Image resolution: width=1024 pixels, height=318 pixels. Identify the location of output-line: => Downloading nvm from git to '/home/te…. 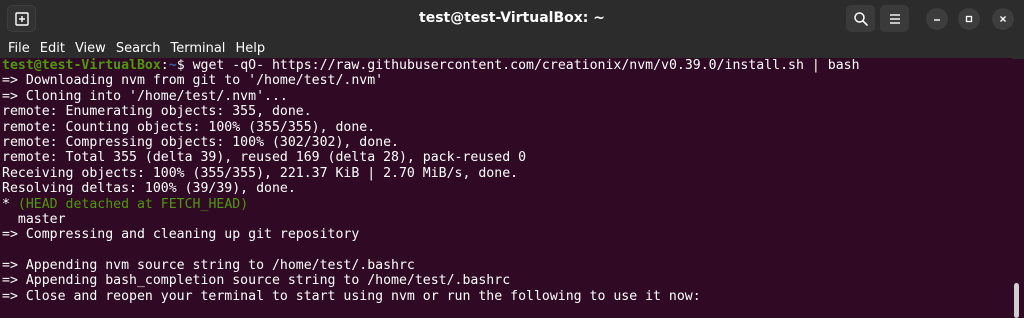
(193, 81).